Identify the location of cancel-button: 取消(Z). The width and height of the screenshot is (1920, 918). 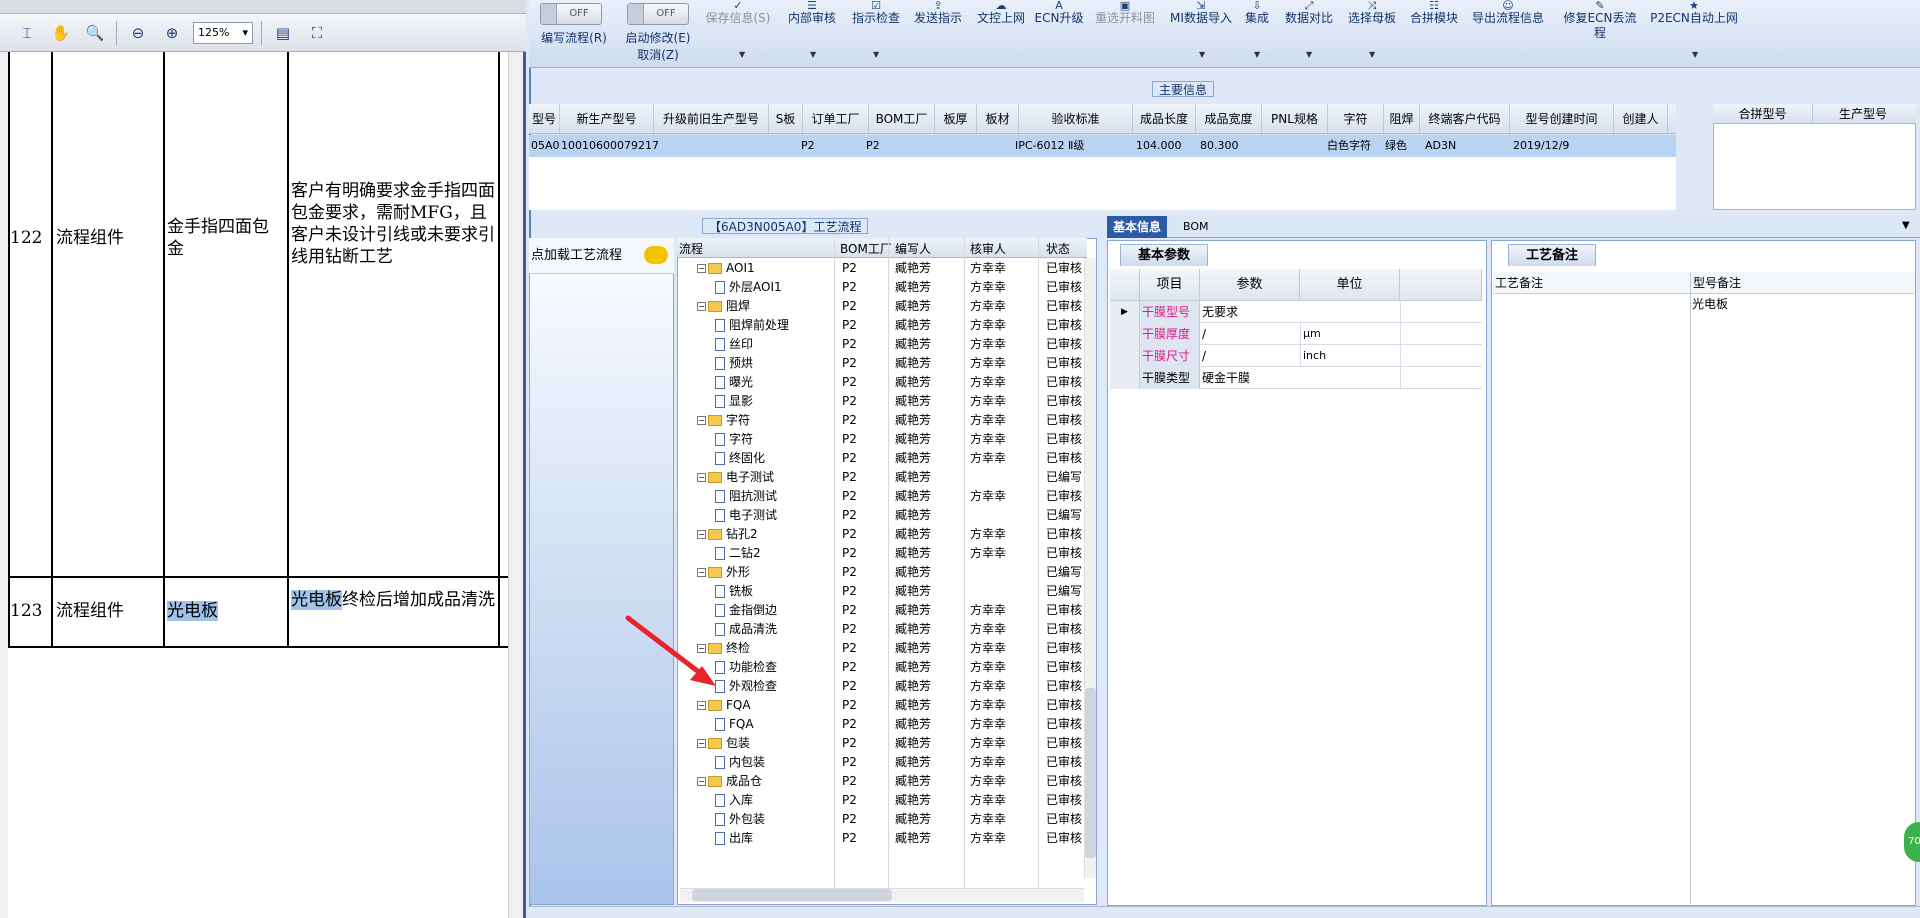
(658, 55).